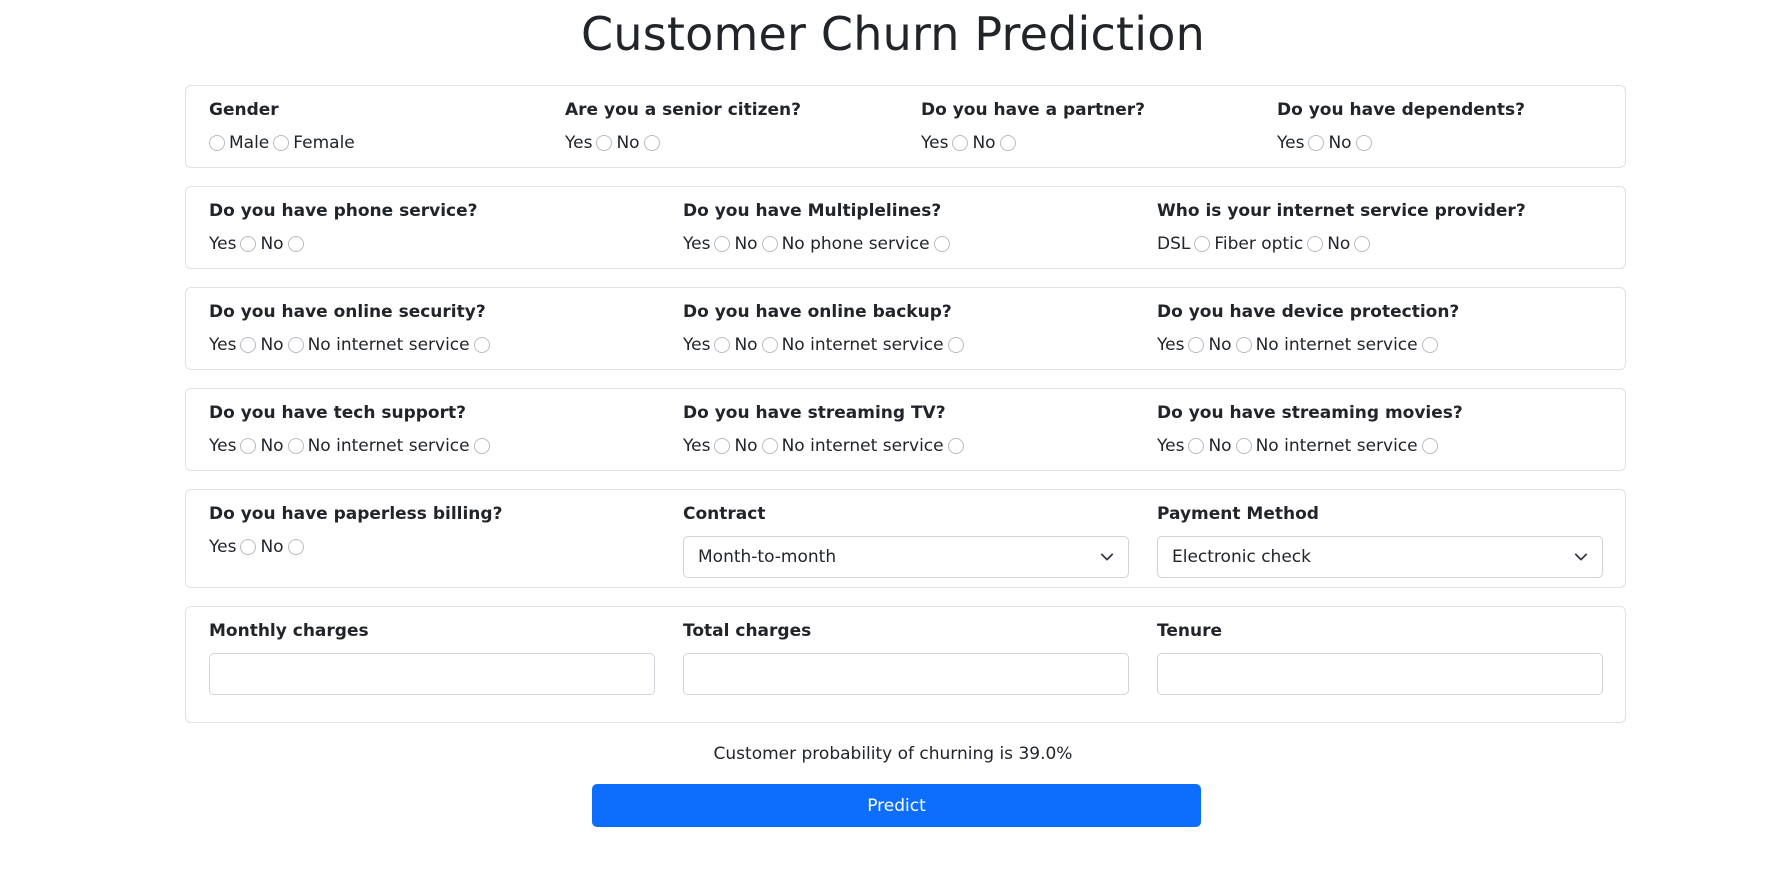 Image resolution: width=1786 pixels, height=877 pixels. Describe the element at coordinates (746, 345) in the screenshot. I see `backup-no-label: No` at that location.